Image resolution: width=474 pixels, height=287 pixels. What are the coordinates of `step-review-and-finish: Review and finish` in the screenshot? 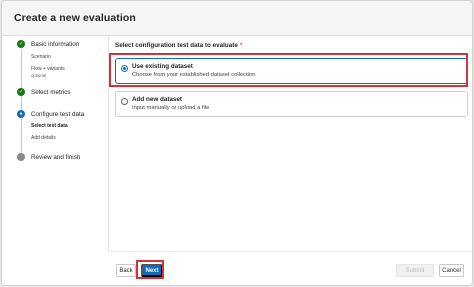 It's located at (48, 157).